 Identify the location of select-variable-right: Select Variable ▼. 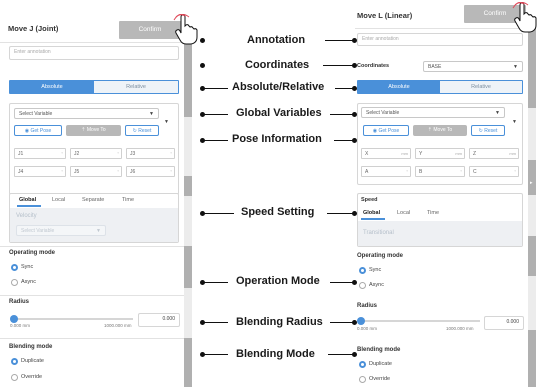
(433, 112).